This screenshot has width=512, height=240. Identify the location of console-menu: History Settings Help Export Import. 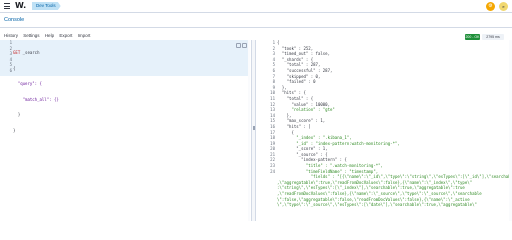
(49, 35).